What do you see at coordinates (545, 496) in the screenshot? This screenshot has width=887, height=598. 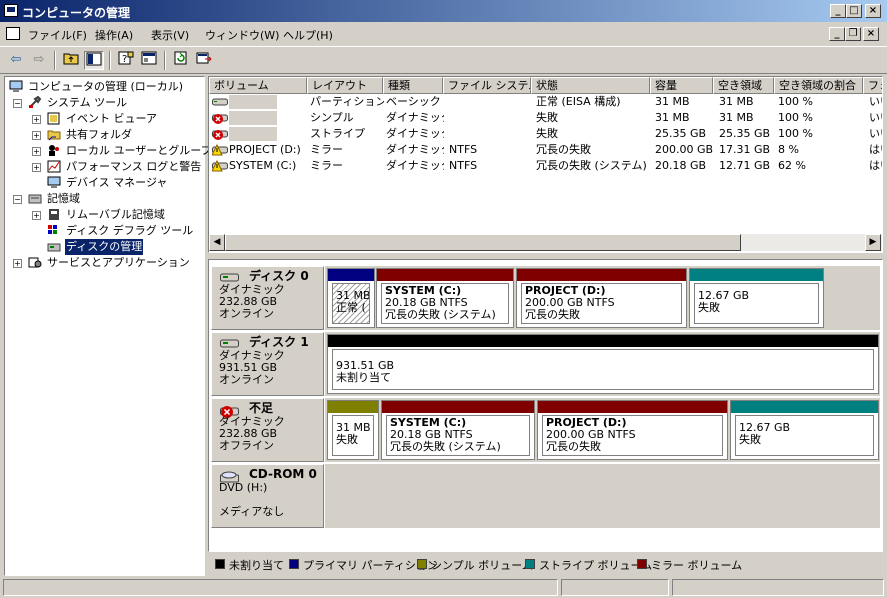 I see `disk-row: CD-ROM 0 DVD (H:) メディアなし` at bounding box center [545, 496].